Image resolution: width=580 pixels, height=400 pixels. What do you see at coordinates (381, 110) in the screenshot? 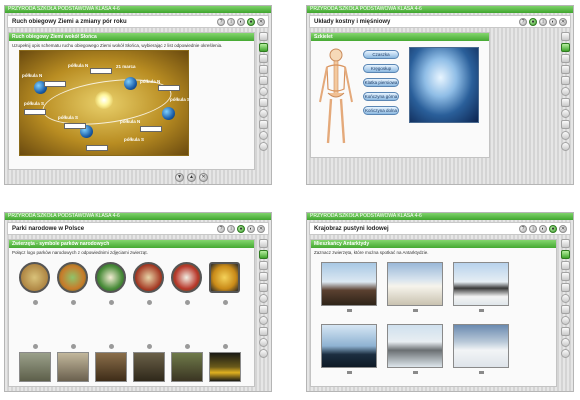
I see `bone-option-button: Kończyna dolna` at bounding box center [381, 110].